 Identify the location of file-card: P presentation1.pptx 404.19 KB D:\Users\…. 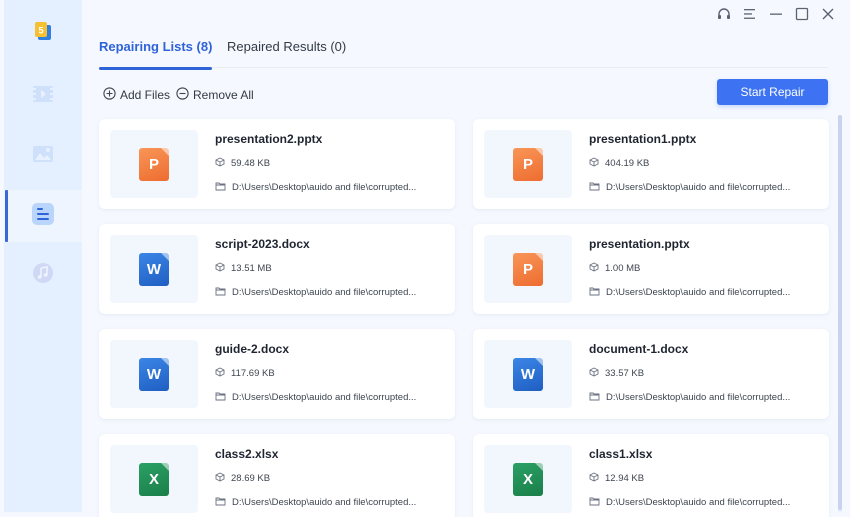
(651, 164).